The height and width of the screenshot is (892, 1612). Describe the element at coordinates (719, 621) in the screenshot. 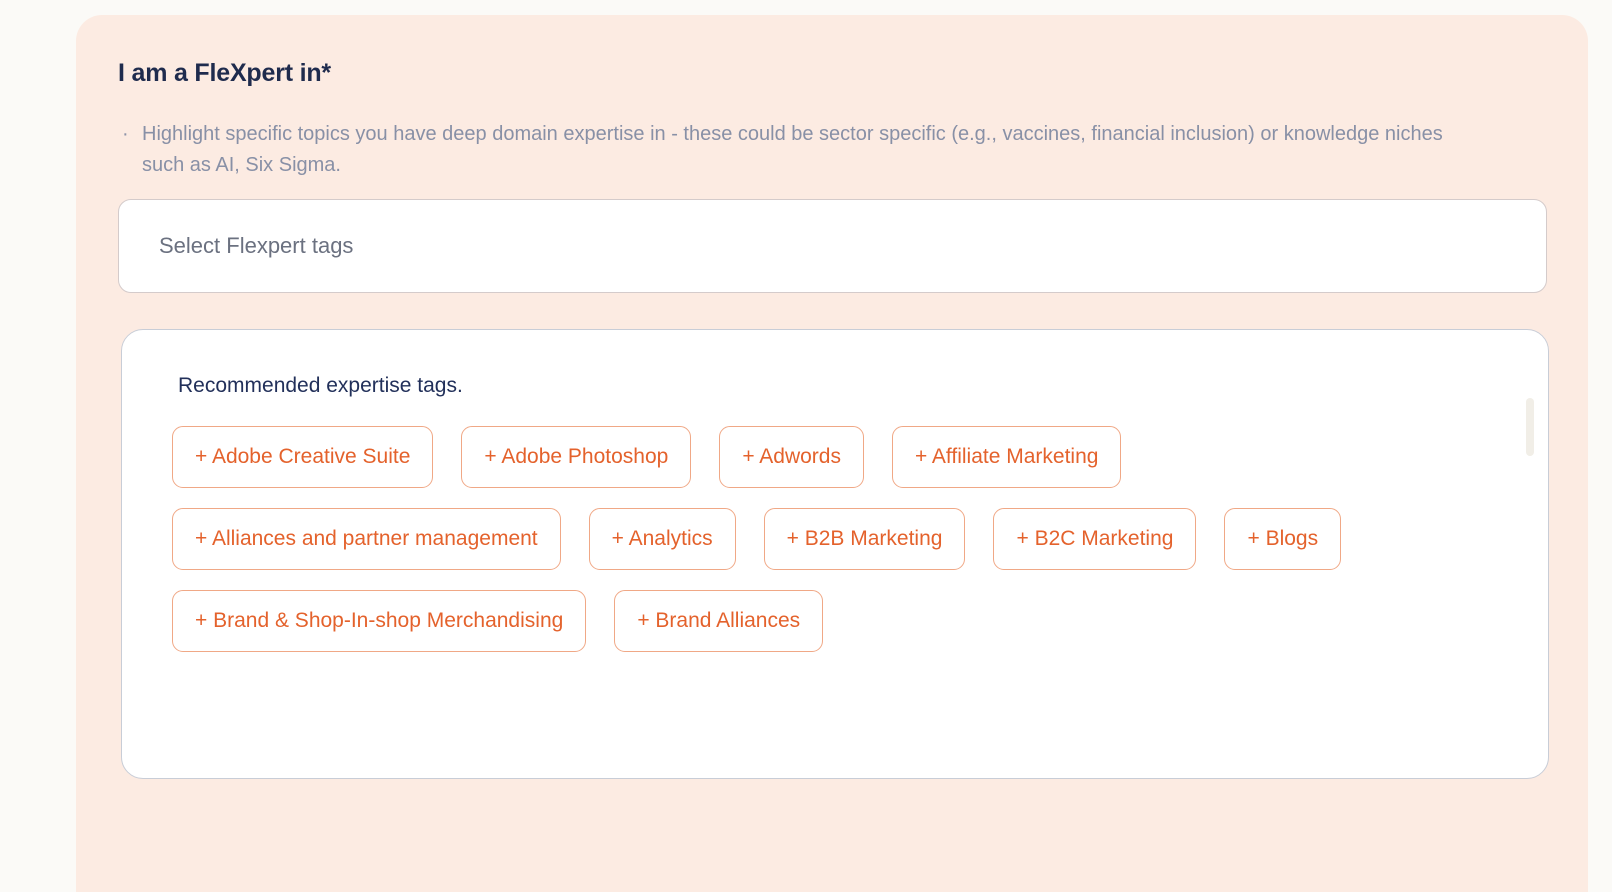

I see `recommended-tag-chip: + Brand Alliances` at that location.